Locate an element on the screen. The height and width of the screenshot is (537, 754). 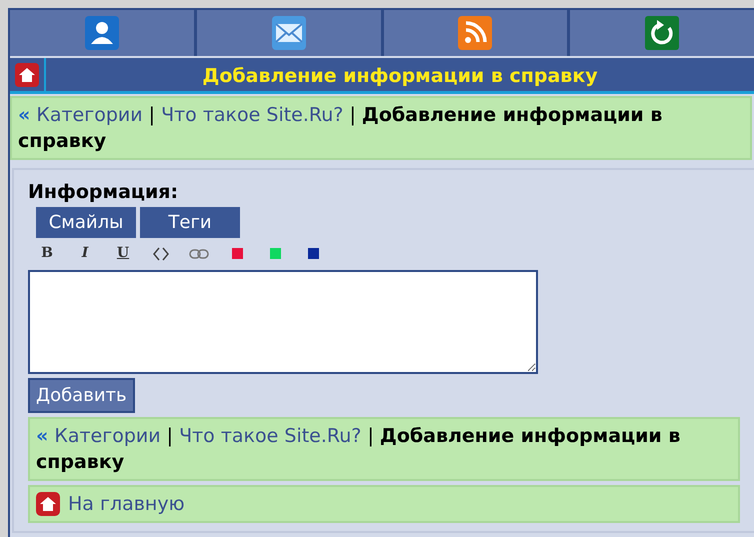
refresh-icon is located at coordinates (662, 33).